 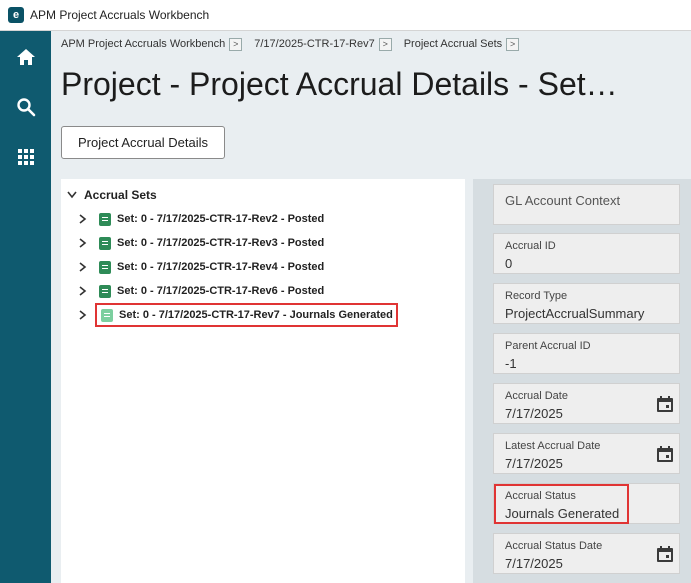 I want to click on field-value: ProjectAccrualSummary, so click(x=575, y=313).